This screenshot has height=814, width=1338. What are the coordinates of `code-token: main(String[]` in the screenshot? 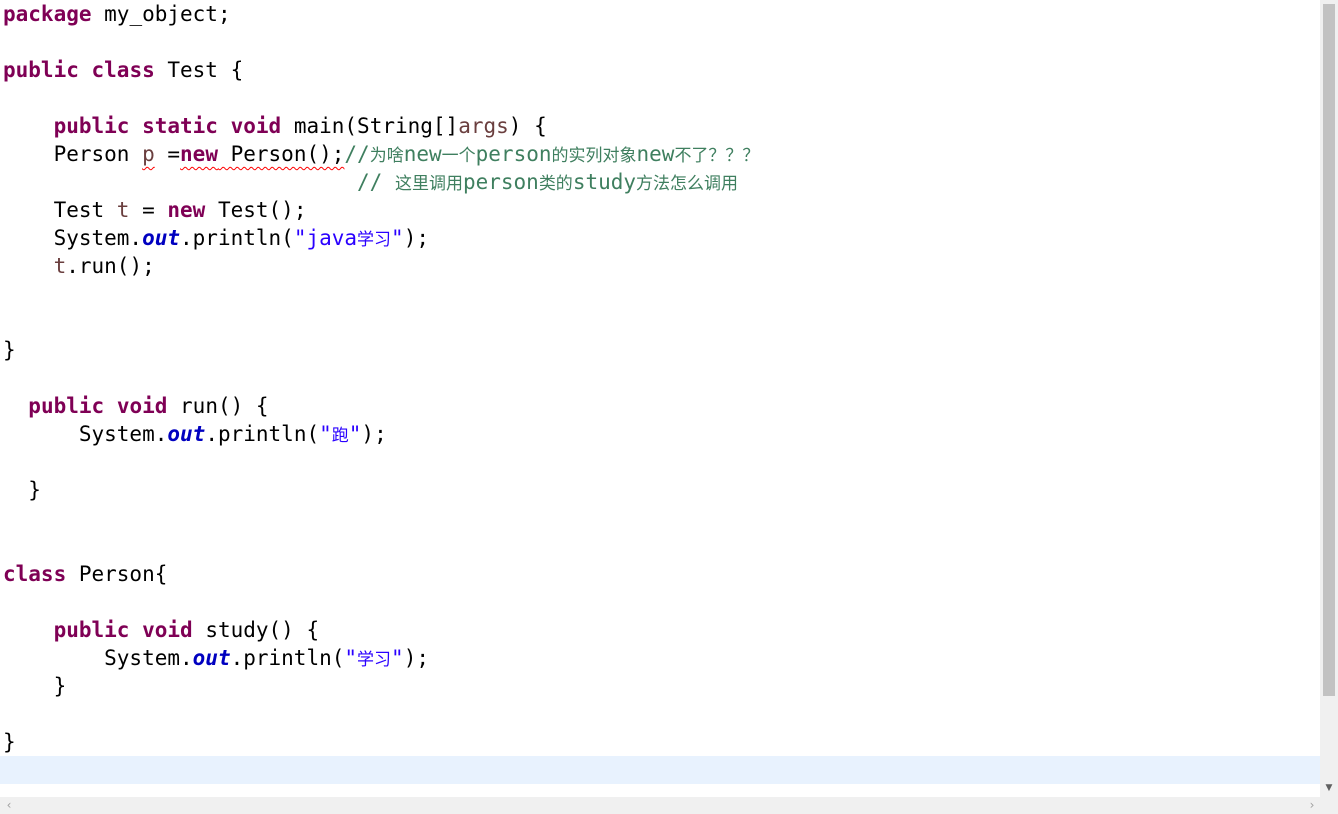 It's located at (370, 126).